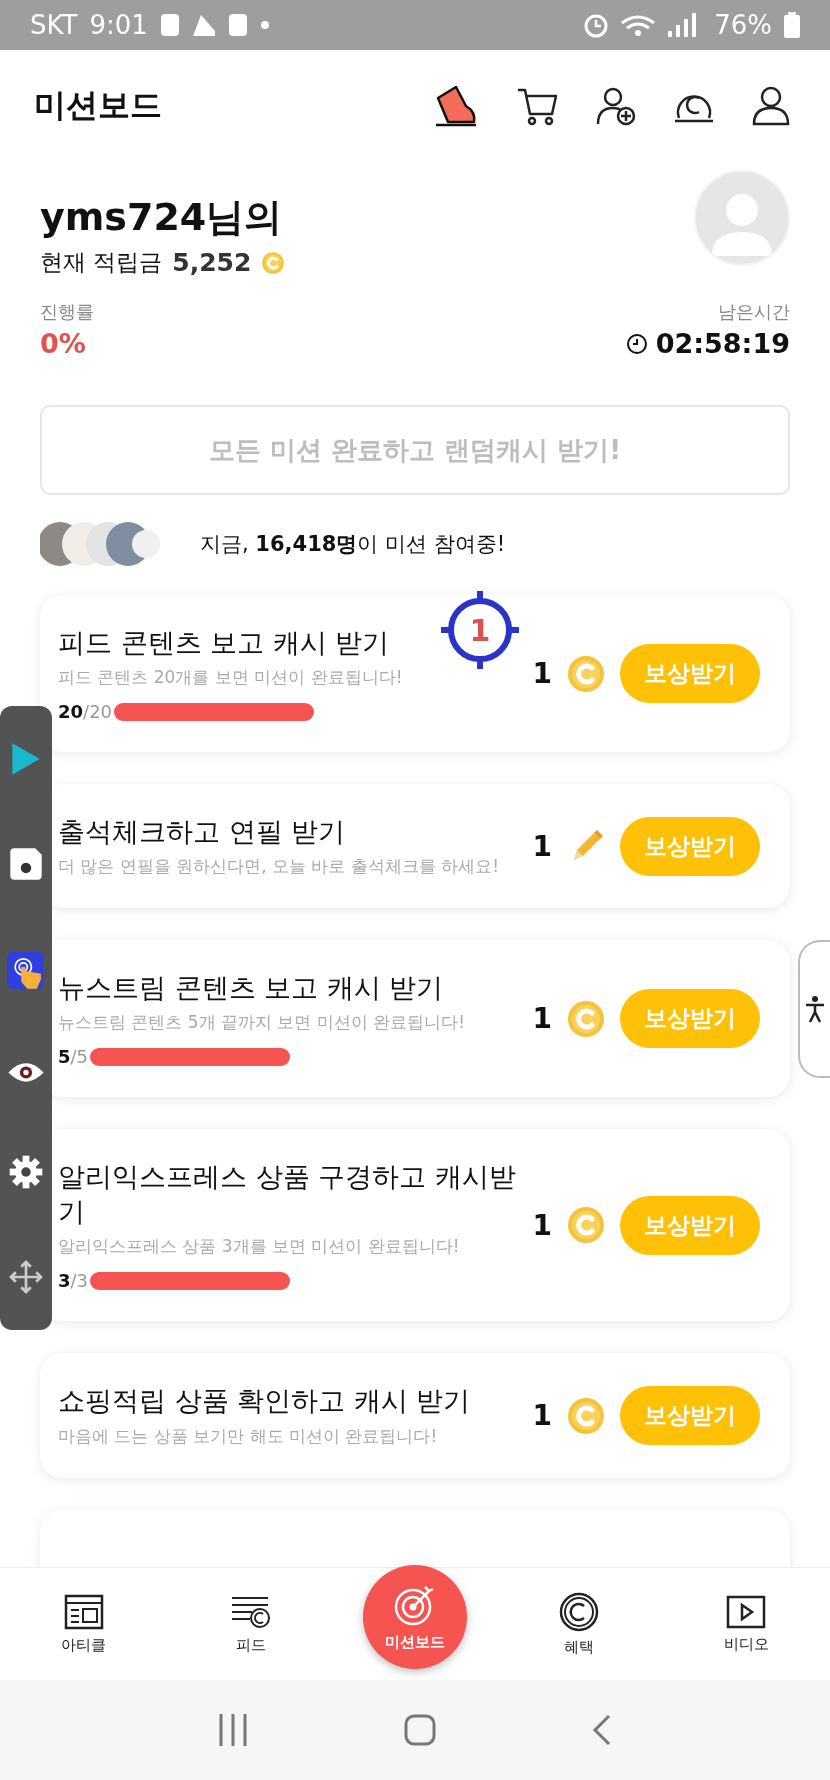  What do you see at coordinates (63, 343) in the screenshot?
I see `progress-percent: 0%` at bounding box center [63, 343].